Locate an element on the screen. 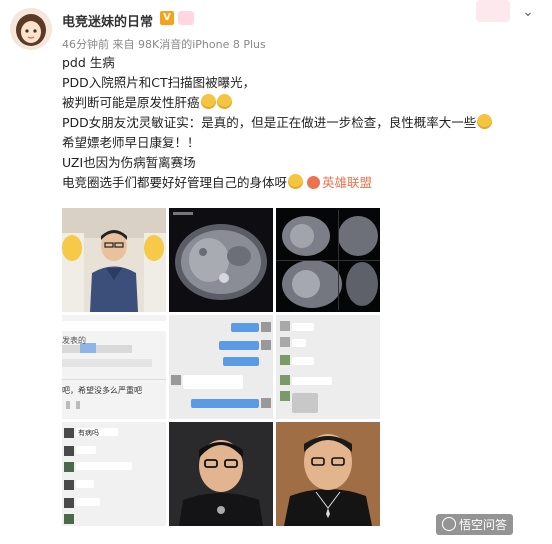 Image resolution: width=552 pixels, height=544 pixels. post-line: PDD女朋友沈灵敏证实：是真的，但是正在做进一步检查，良性概率大一些 is located at coordinates (302, 123).